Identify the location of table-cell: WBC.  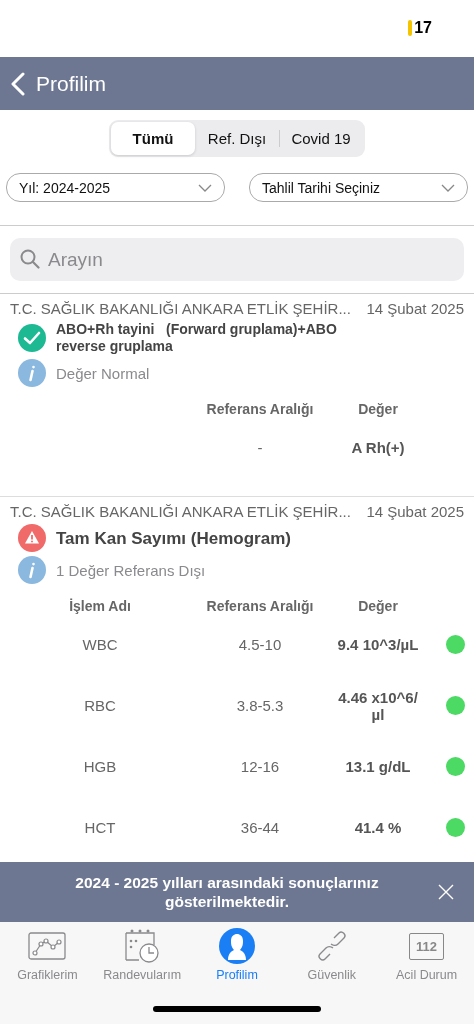
(100, 644).